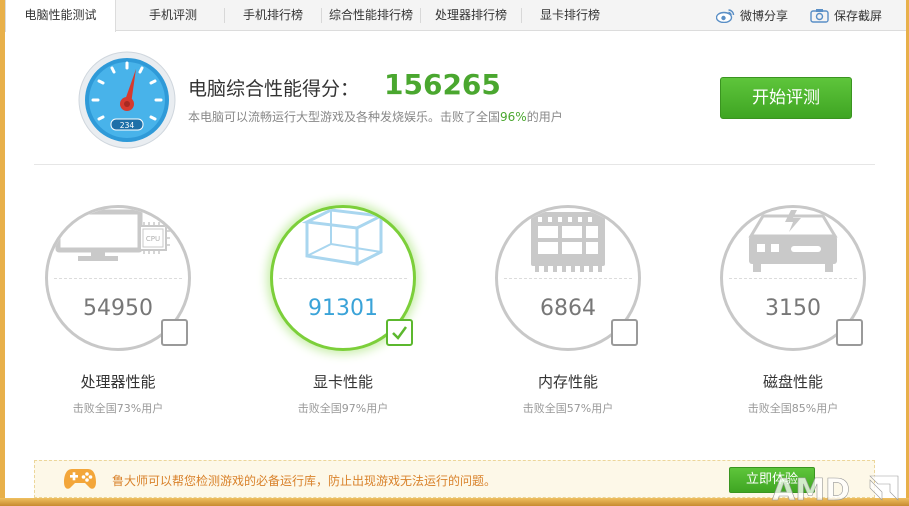  Describe the element at coordinates (344, 117) in the screenshot. I see `score-description-prefix: 本电脑可以流畅运行大型游戏及各种发烧娱乐。击败了全国` at that location.